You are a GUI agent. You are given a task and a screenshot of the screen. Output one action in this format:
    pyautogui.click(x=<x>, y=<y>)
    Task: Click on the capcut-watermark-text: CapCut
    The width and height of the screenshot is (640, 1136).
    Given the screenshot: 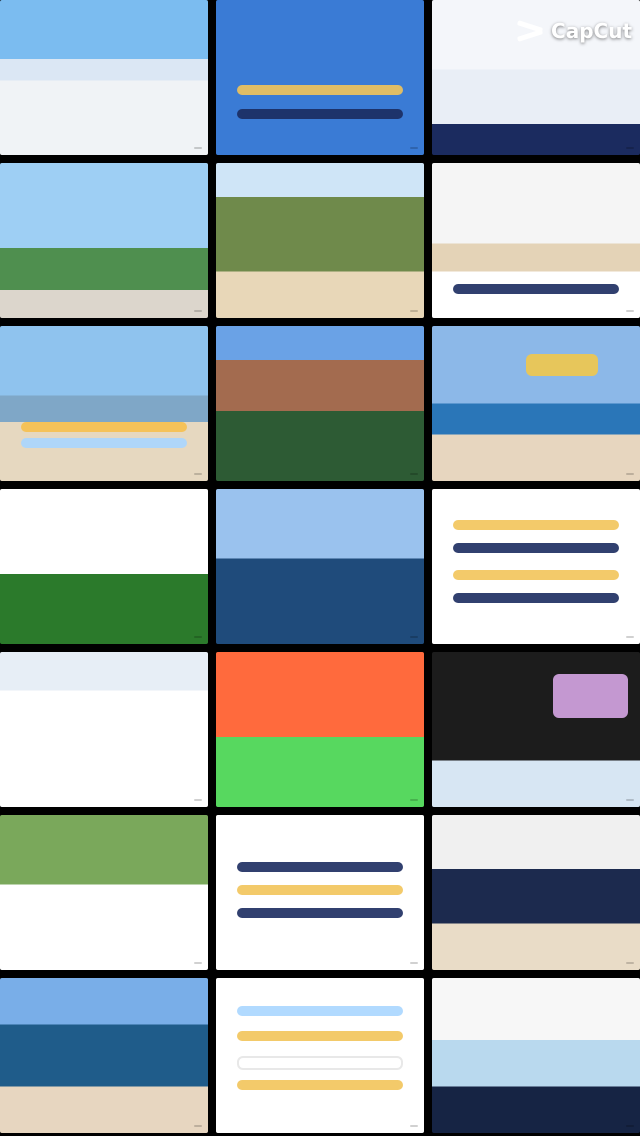 What is the action you would take?
    pyautogui.click(x=591, y=31)
    